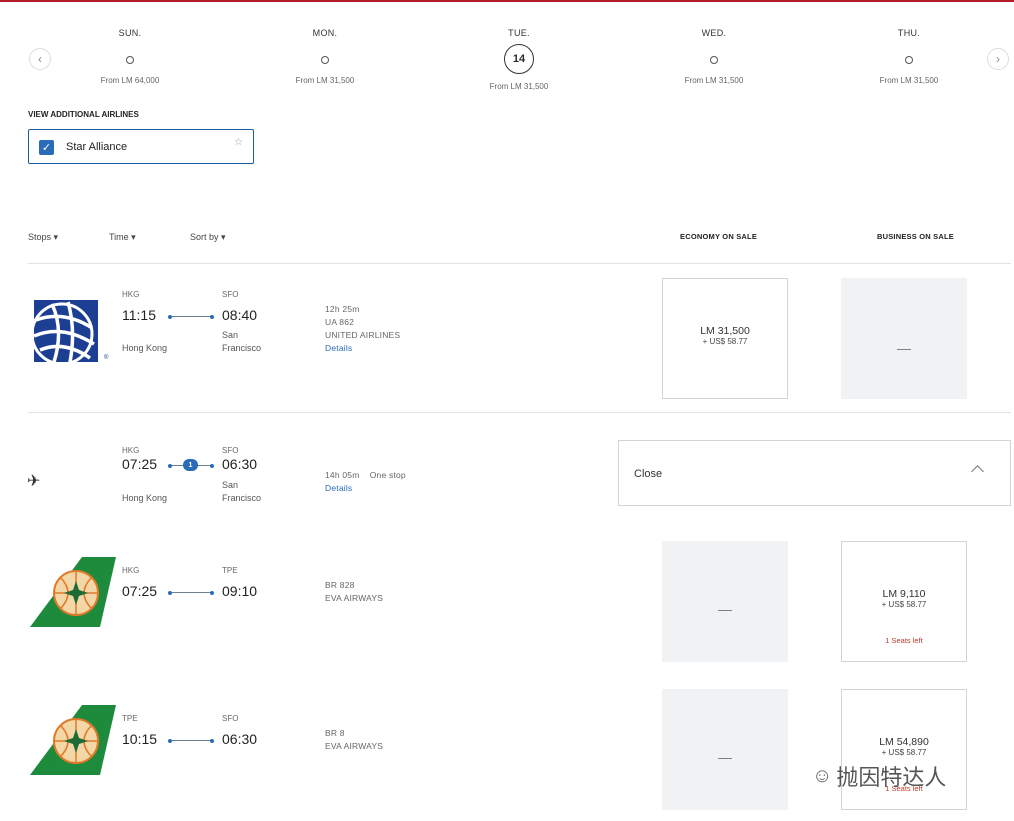  I want to click on seats-left: 1 Seats left, so click(904, 640).